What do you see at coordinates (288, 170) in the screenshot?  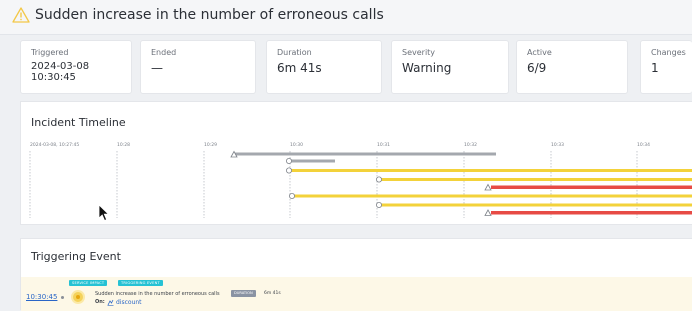 I see `diamond-marker-icon` at bounding box center [288, 170].